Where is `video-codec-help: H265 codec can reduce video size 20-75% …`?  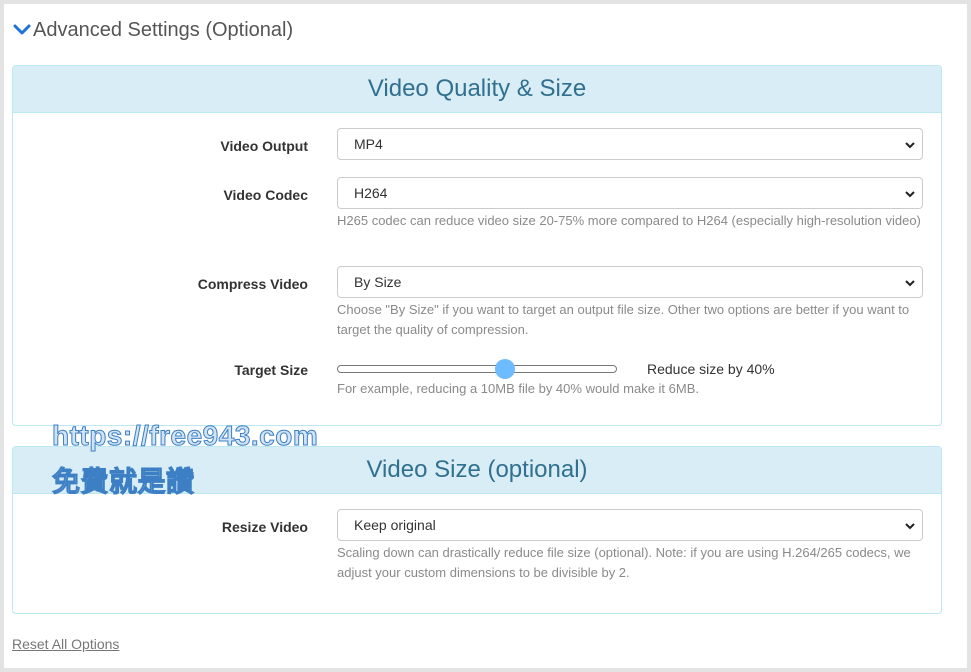 video-codec-help: H265 codec can reduce video size 20-75% … is located at coordinates (629, 220).